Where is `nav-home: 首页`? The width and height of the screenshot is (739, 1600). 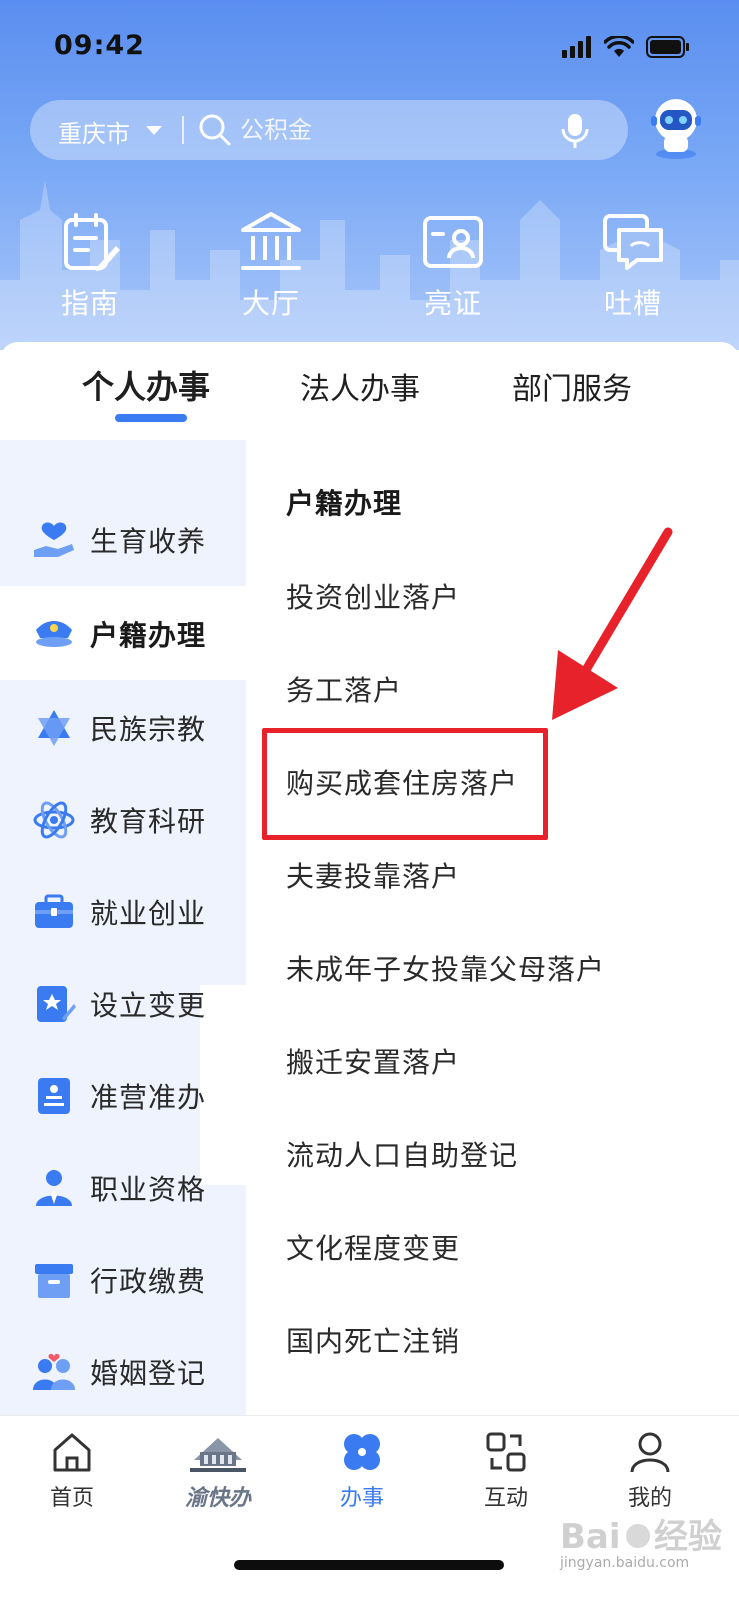 nav-home: 首页 is located at coordinates (72, 1471).